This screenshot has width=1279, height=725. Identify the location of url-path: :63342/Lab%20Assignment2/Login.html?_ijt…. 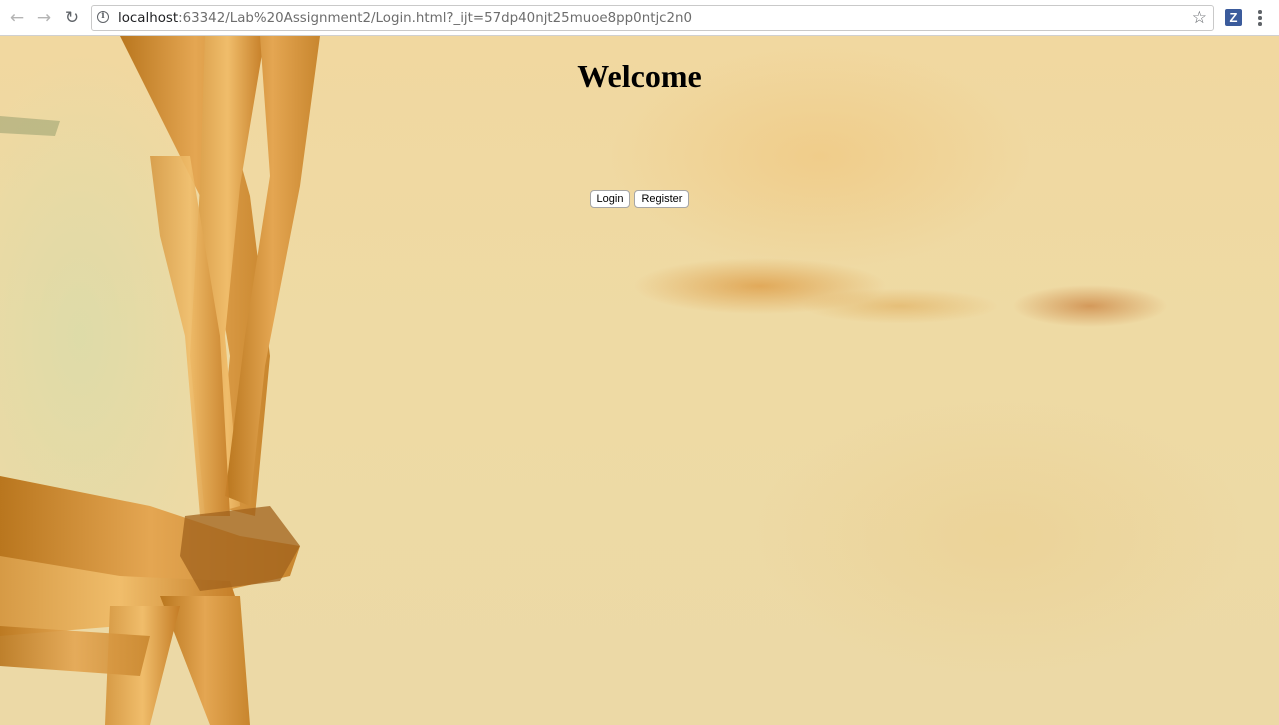
(435, 18).